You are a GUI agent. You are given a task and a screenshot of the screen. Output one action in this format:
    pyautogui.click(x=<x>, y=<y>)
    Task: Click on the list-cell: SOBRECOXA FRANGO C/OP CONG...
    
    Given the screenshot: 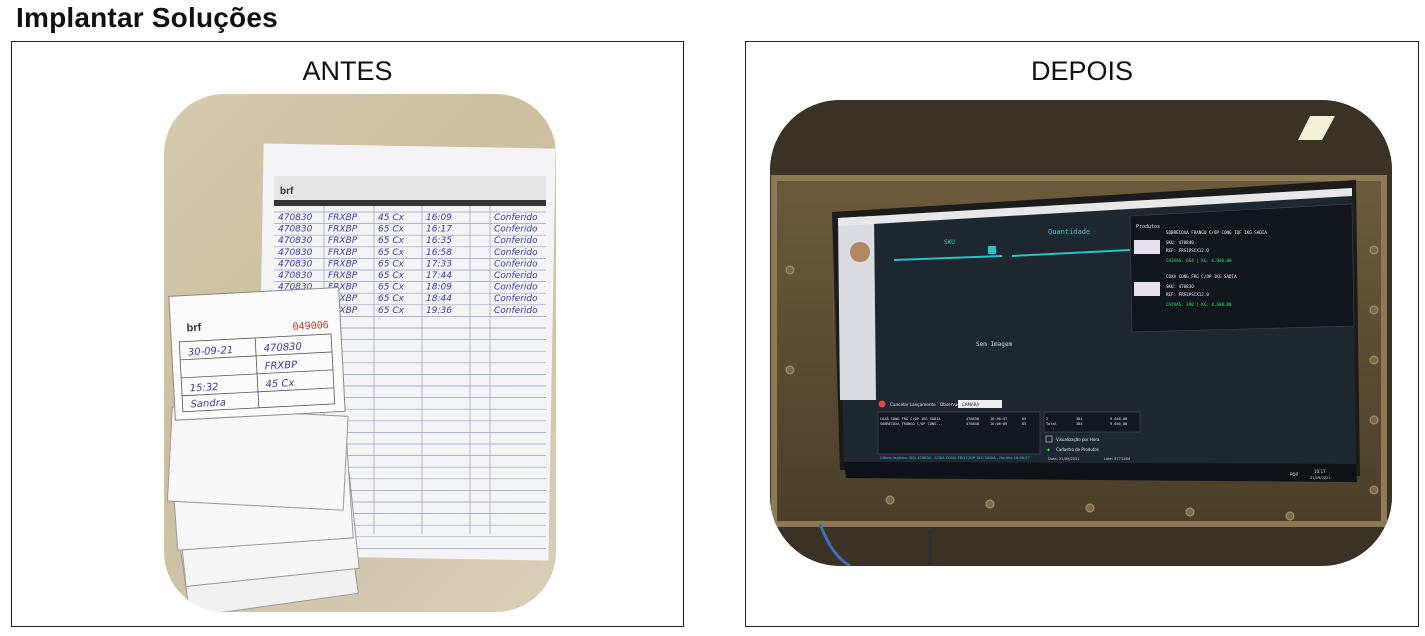 What is the action you would take?
    pyautogui.click(x=911, y=424)
    